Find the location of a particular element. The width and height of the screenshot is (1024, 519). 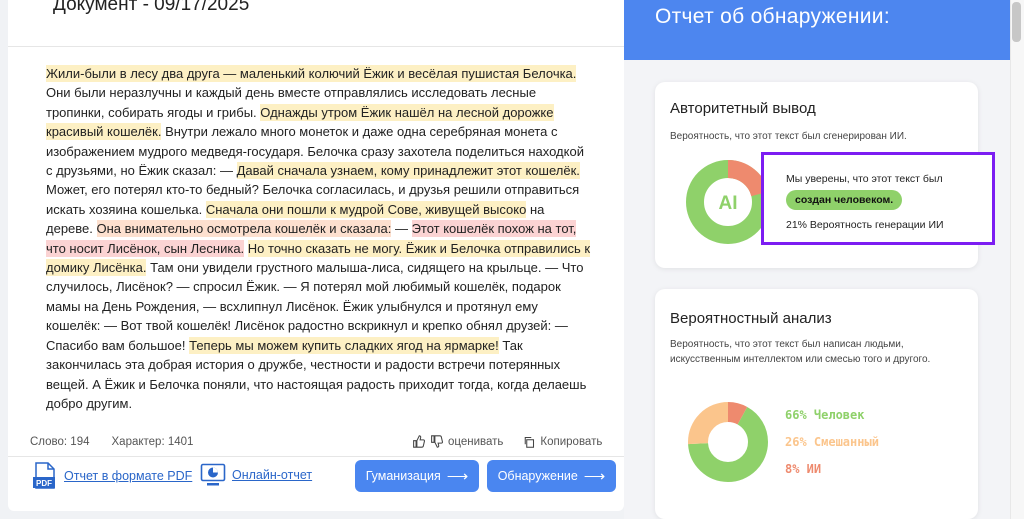

text-segment: — is located at coordinates (401, 229).